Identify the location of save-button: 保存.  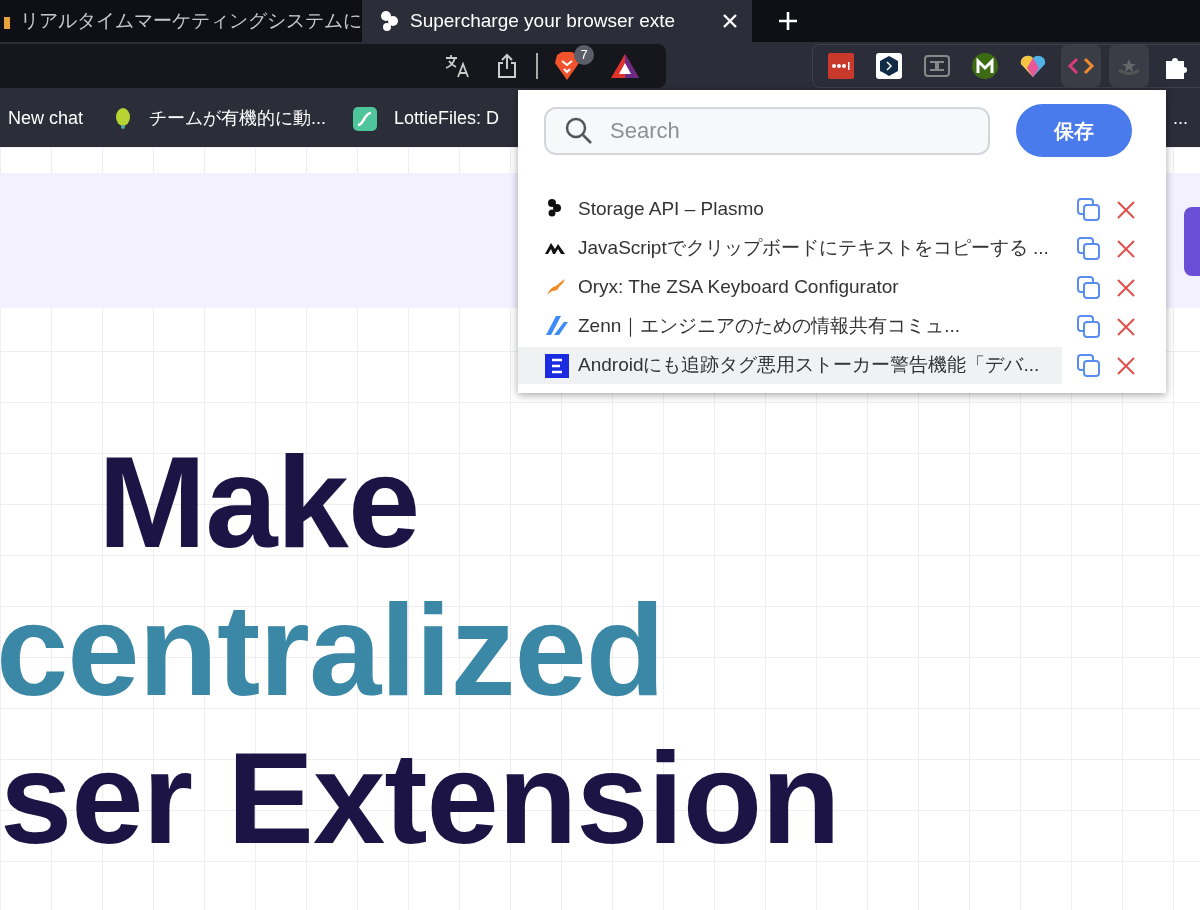
(1074, 130).